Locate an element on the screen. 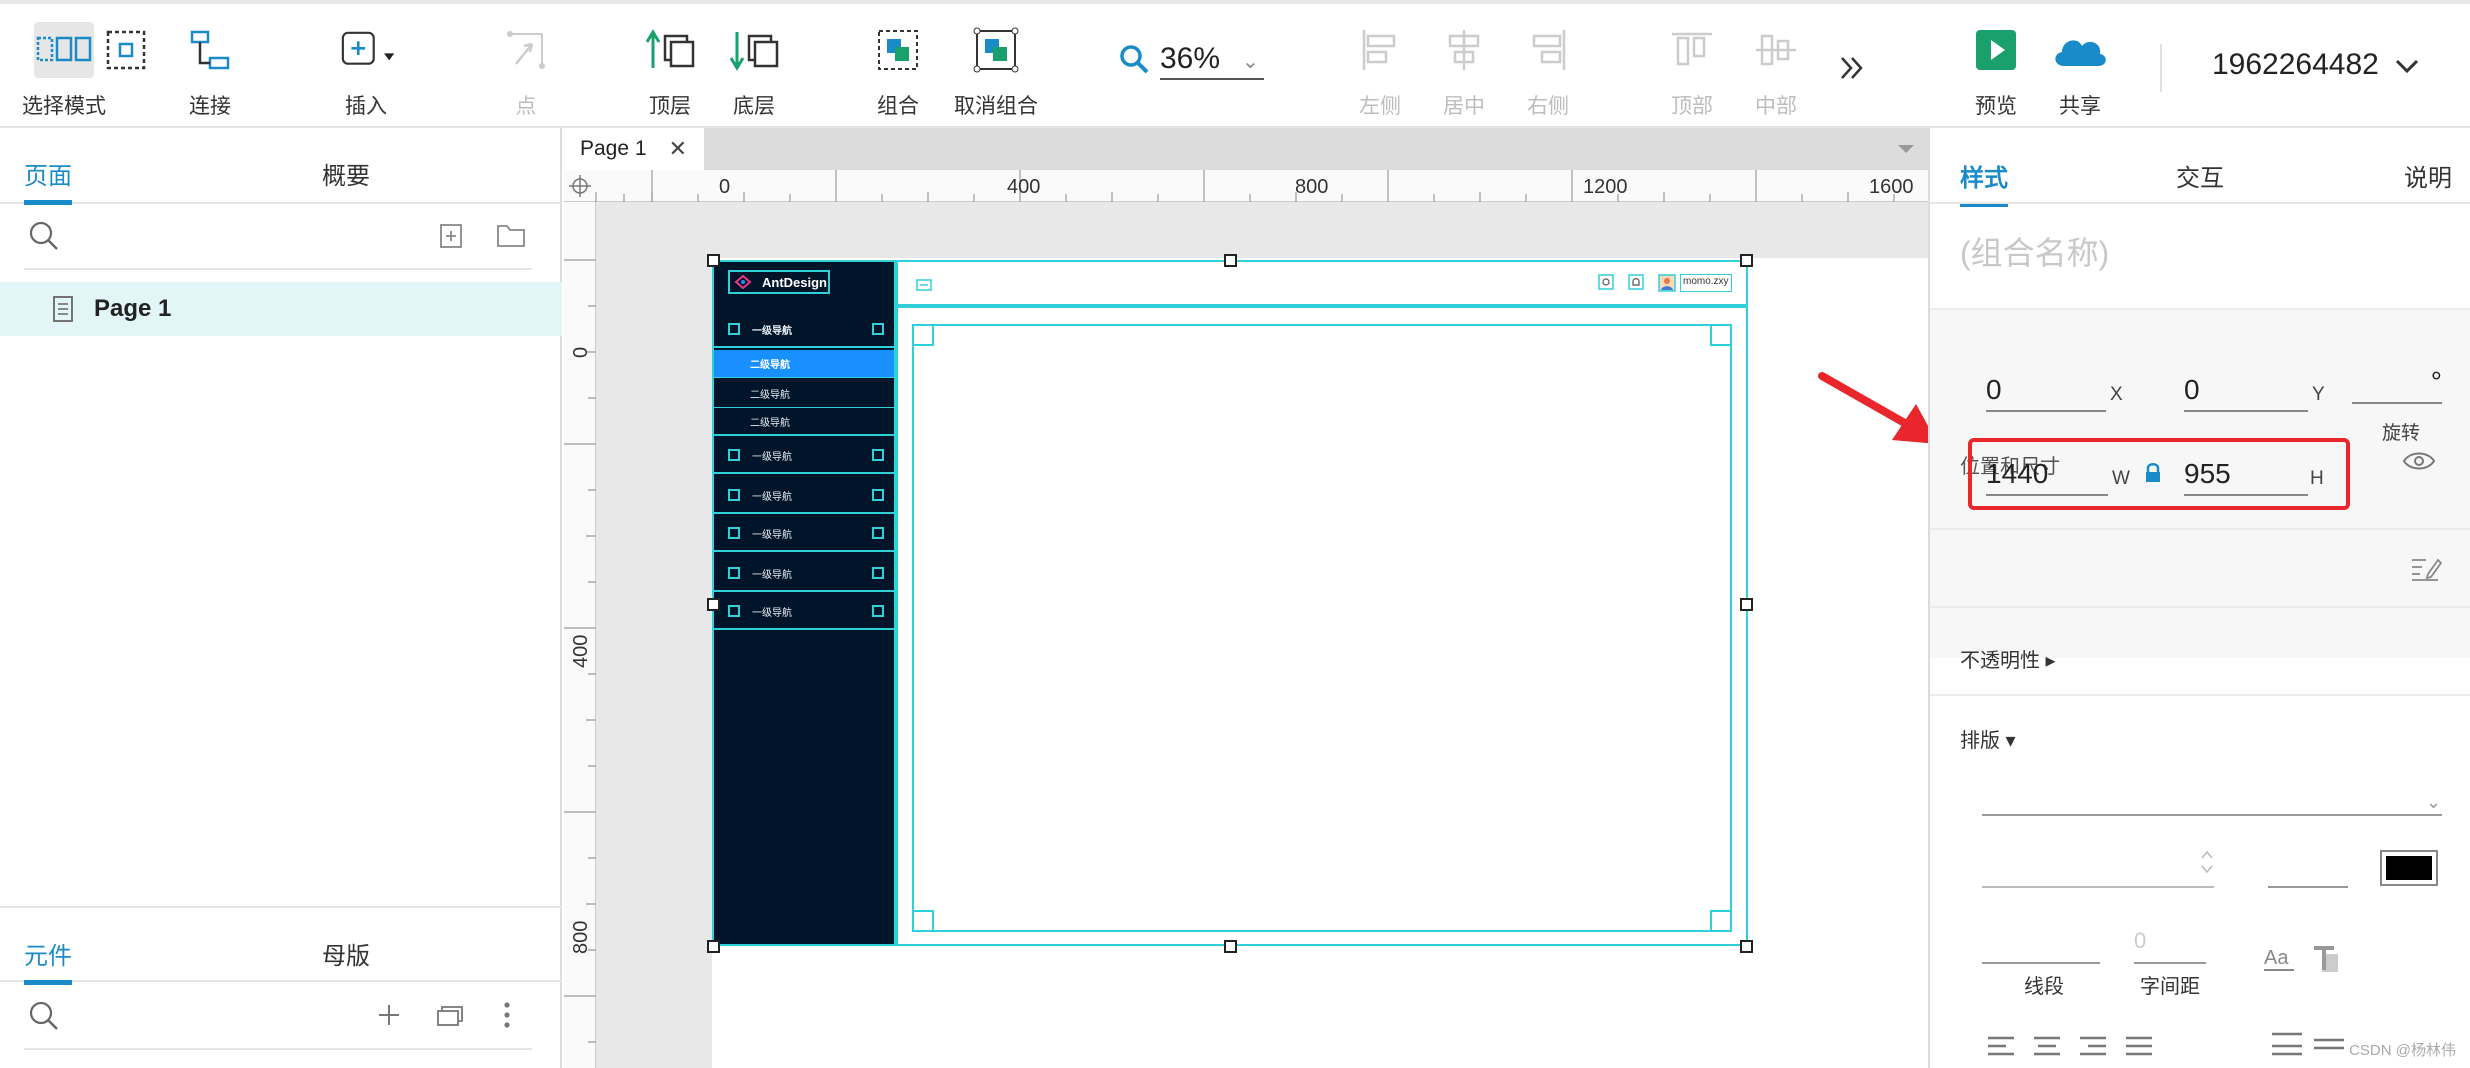  share-button: 共享 is located at coordinates (2080, 71).